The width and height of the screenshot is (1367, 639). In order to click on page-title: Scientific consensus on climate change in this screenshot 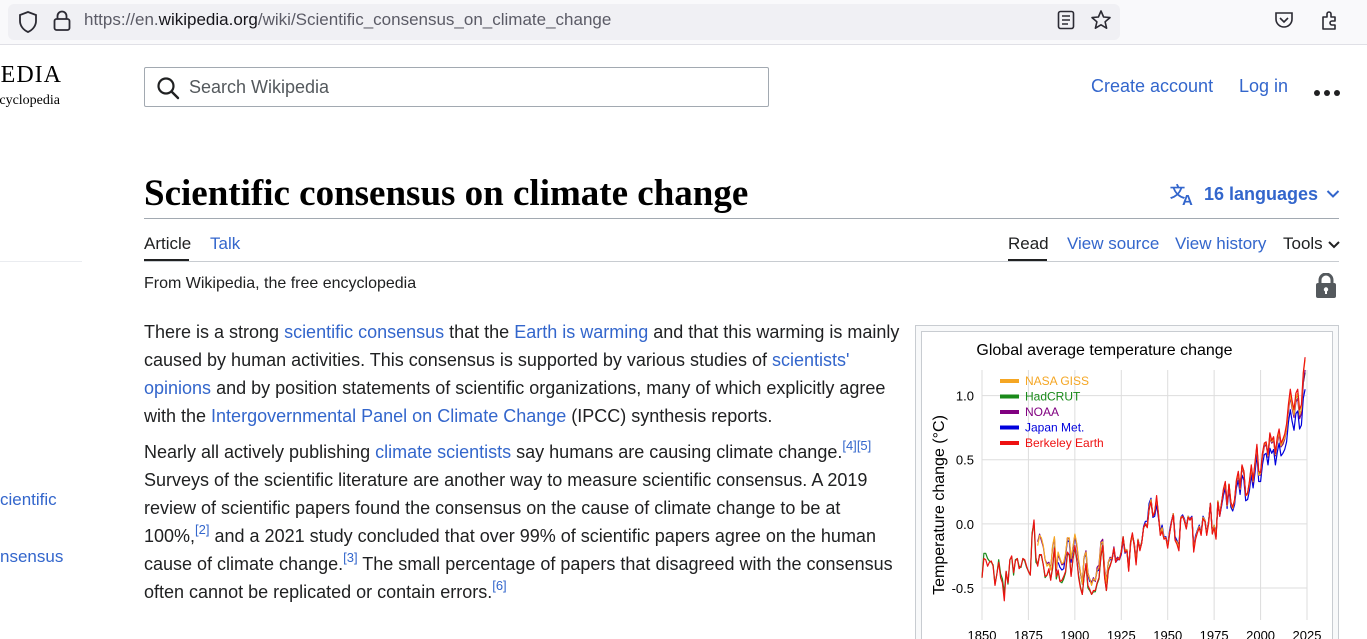, I will do `click(446, 193)`.